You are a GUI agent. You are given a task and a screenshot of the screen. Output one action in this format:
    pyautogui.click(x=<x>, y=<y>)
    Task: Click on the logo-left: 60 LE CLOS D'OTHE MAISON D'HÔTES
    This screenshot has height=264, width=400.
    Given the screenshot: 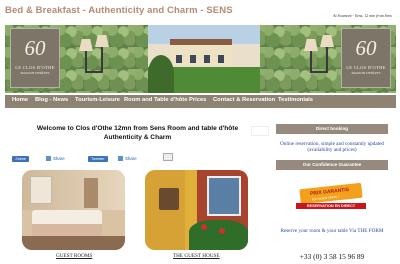 What is the action you would take?
    pyautogui.click(x=35, y=58)
    